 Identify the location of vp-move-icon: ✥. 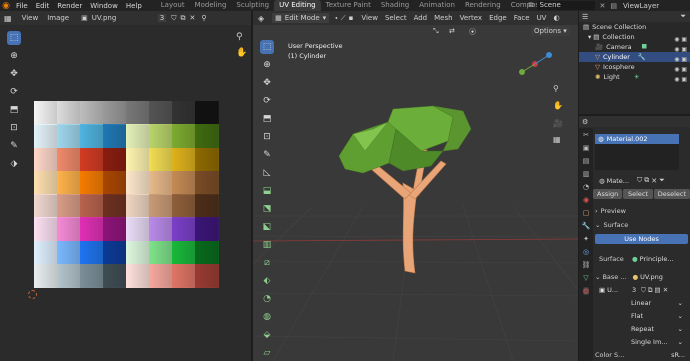
(267, 83).